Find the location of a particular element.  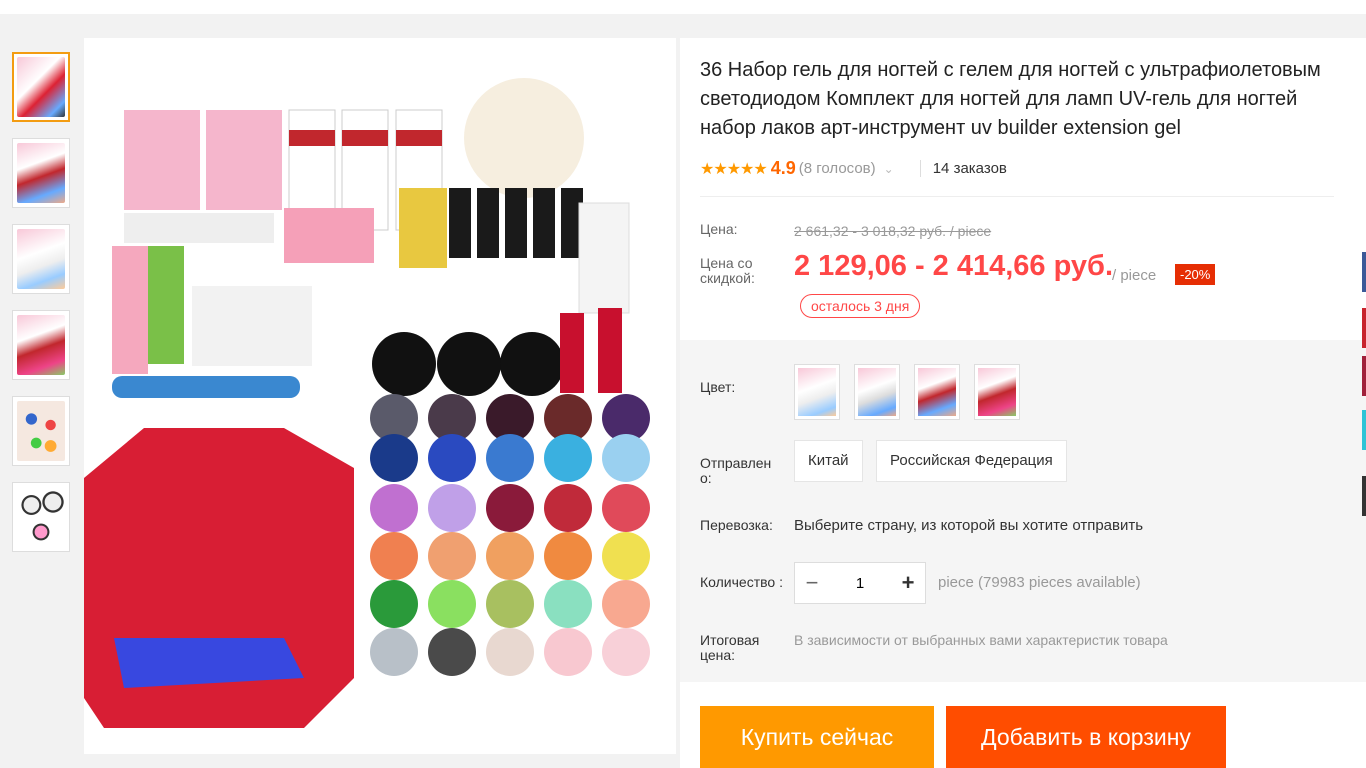

share-vk-icon is located at coordinates (1364, 376).